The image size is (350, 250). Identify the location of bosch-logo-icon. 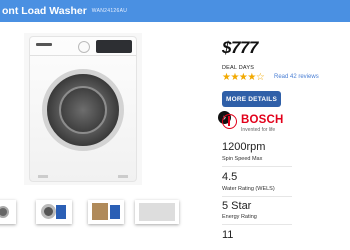
(229, 121).